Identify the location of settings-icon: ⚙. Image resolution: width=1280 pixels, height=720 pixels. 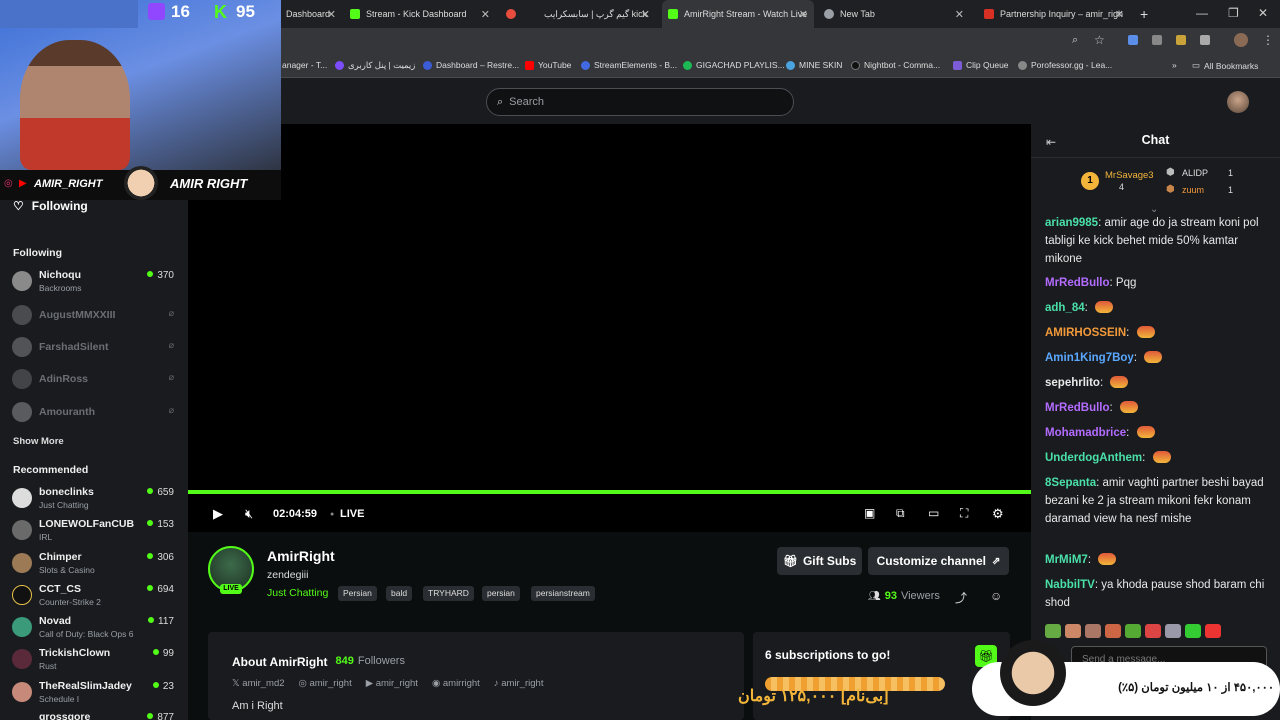
(998, 514).